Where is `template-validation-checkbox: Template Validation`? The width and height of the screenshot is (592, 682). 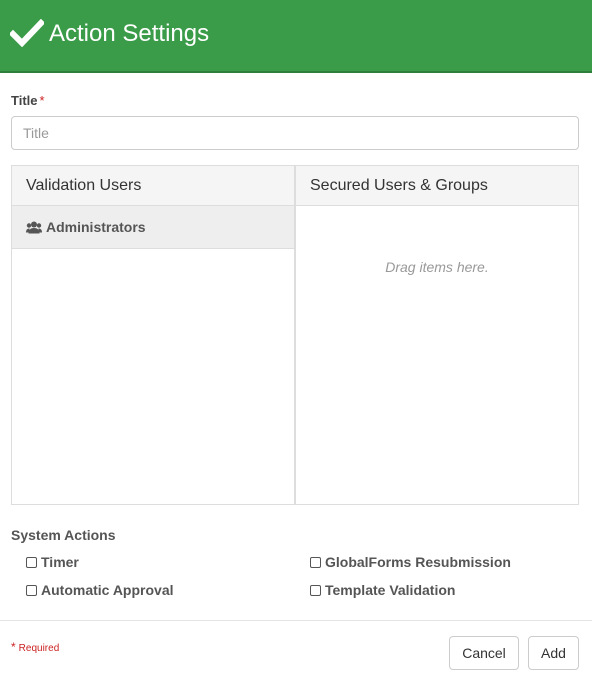 template-validation-checkbox: Template Validation is located at coordinates (382, 590).